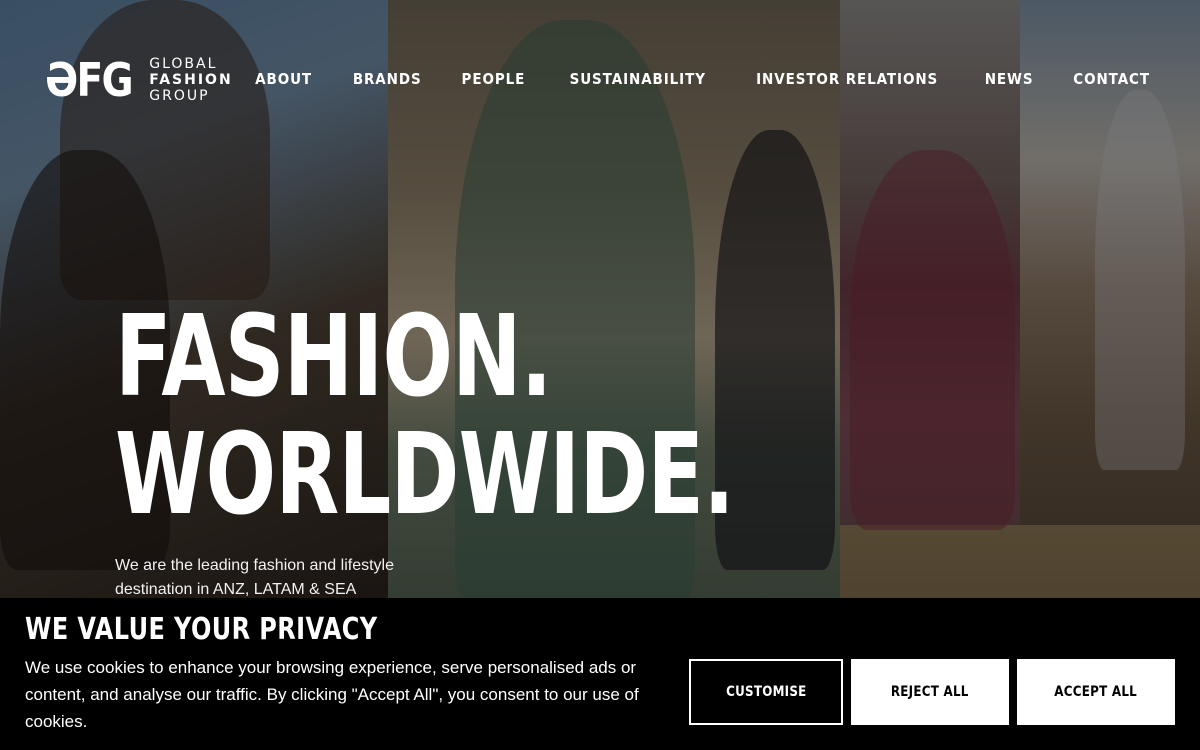 Image resolution: width=1200 pixels, height=750 pixels. What do you see at coordinates (1111, 79) in the screenshot?
I see `nav-item-contact: CONTACT` at bounding box center [1111, 79].